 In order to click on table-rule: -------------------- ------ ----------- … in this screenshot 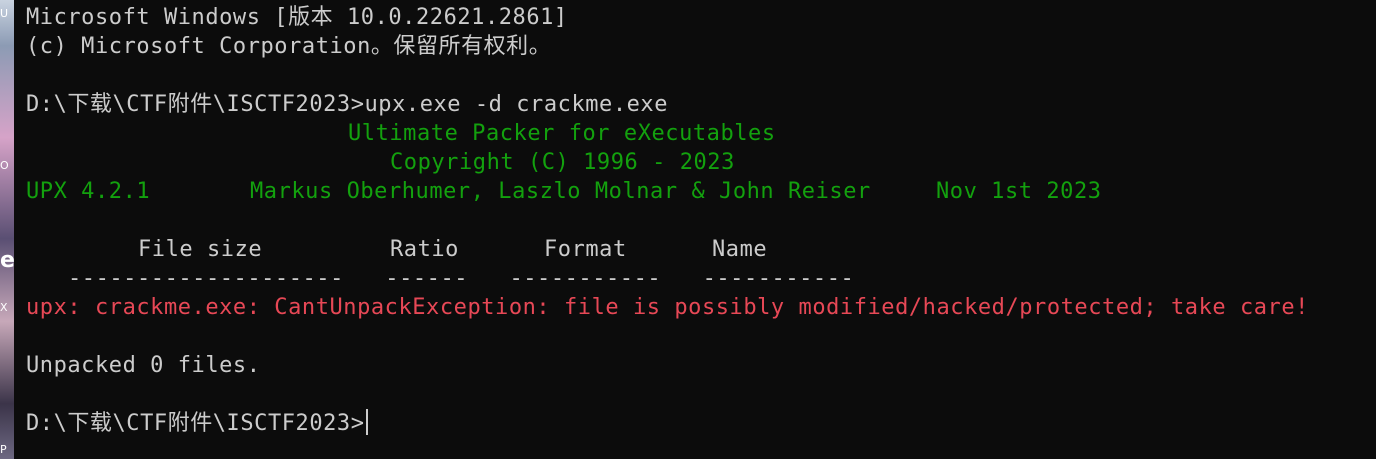, I will do `click(461, 278)`.